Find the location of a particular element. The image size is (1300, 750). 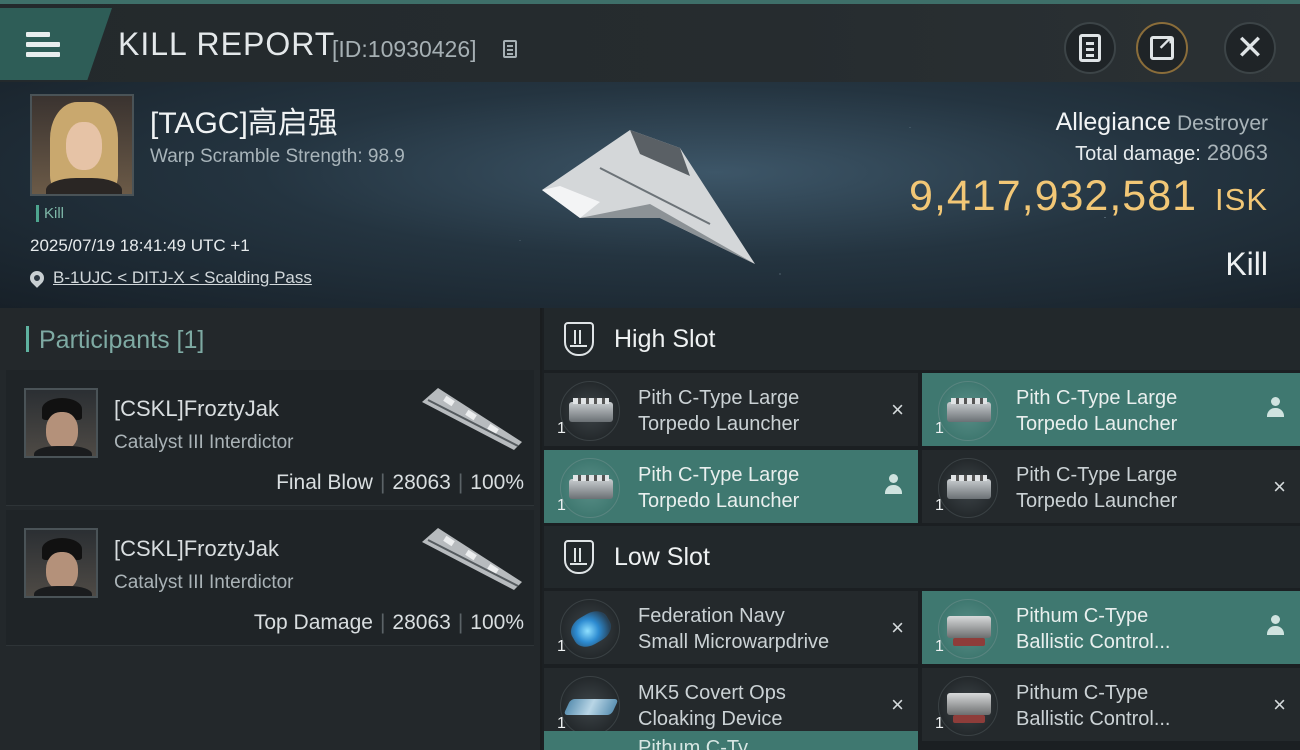

module-name-line1: MK5 Covert Ops is located at coordinates (712, 693).